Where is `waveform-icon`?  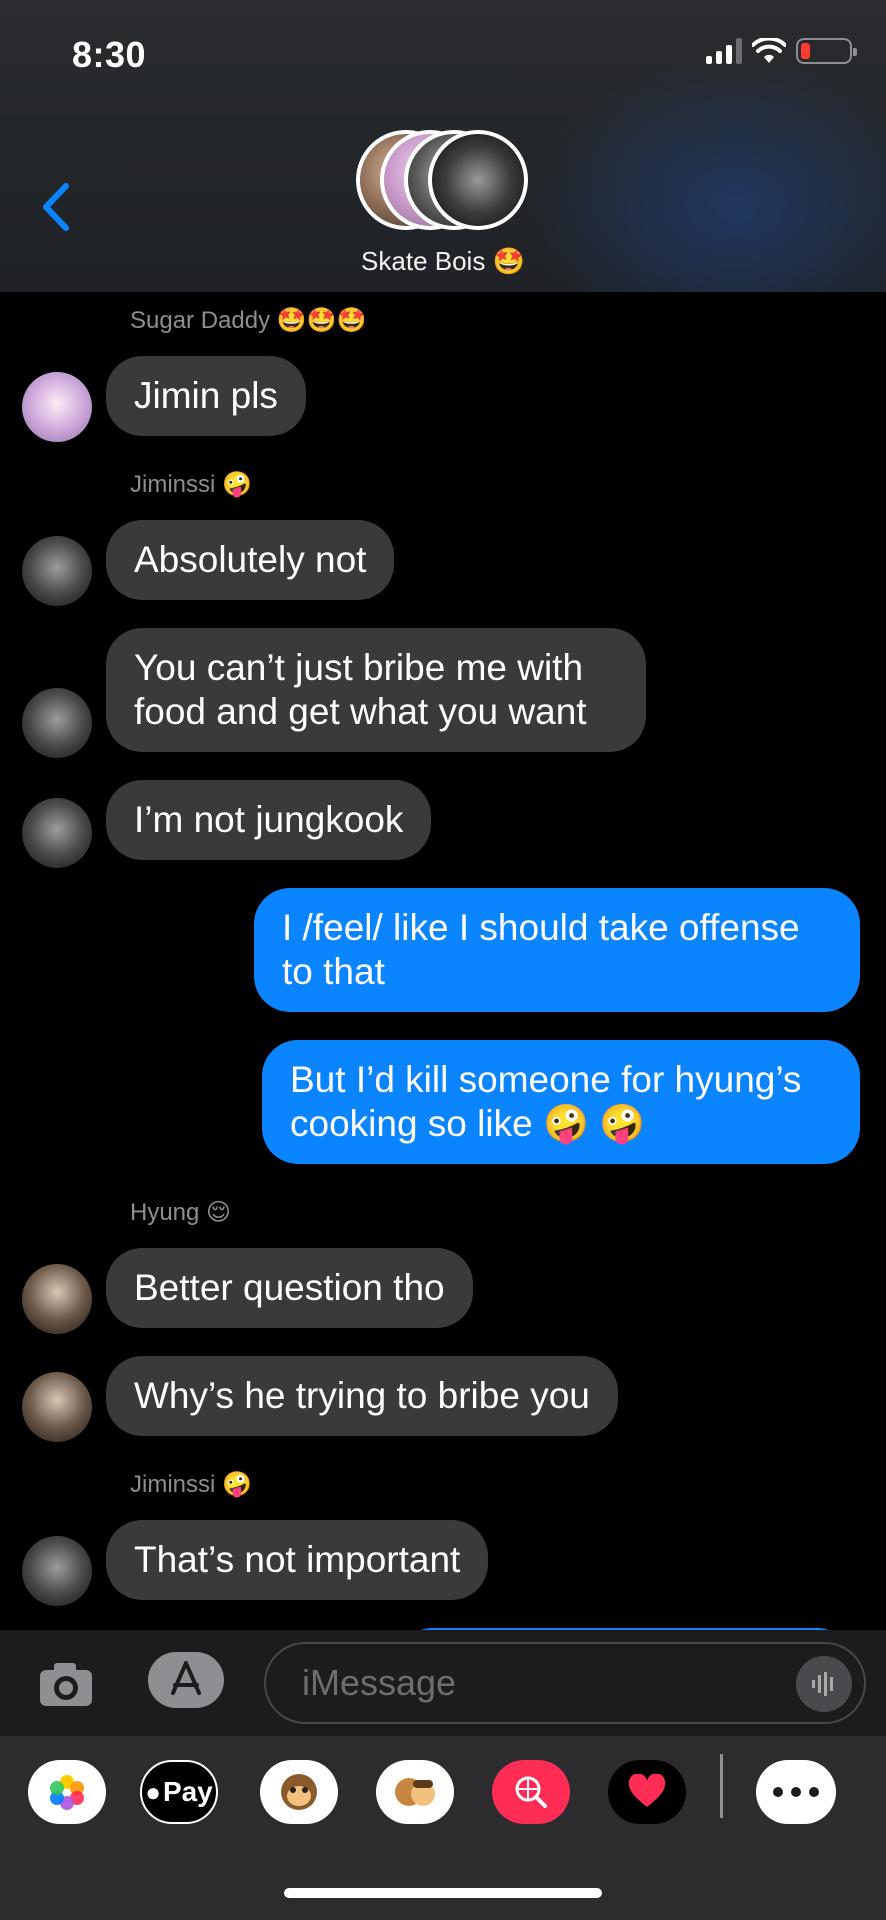 waveform-icon is located at coordinates (822, 1684).